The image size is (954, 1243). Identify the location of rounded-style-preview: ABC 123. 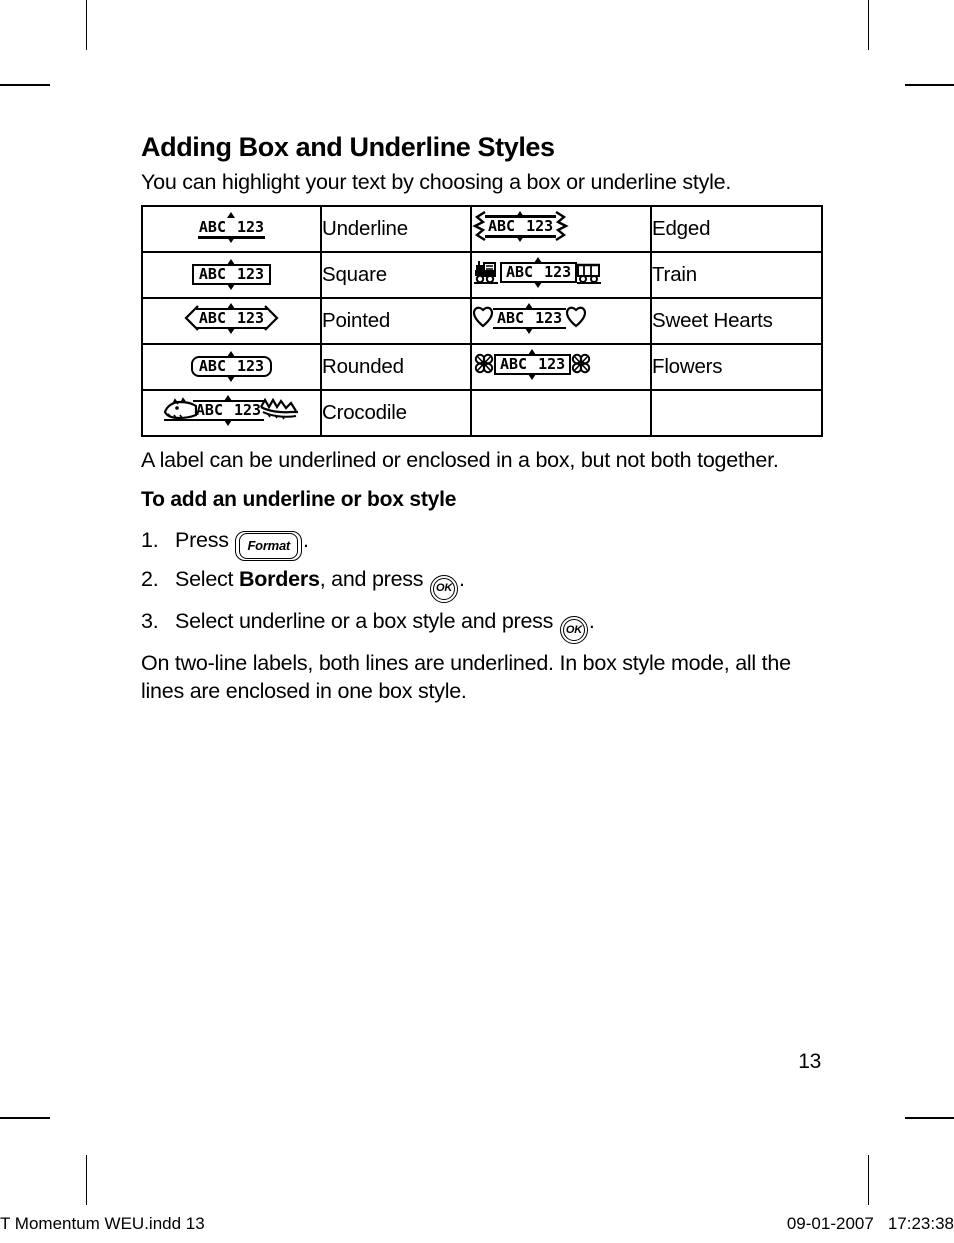
(231, 366).